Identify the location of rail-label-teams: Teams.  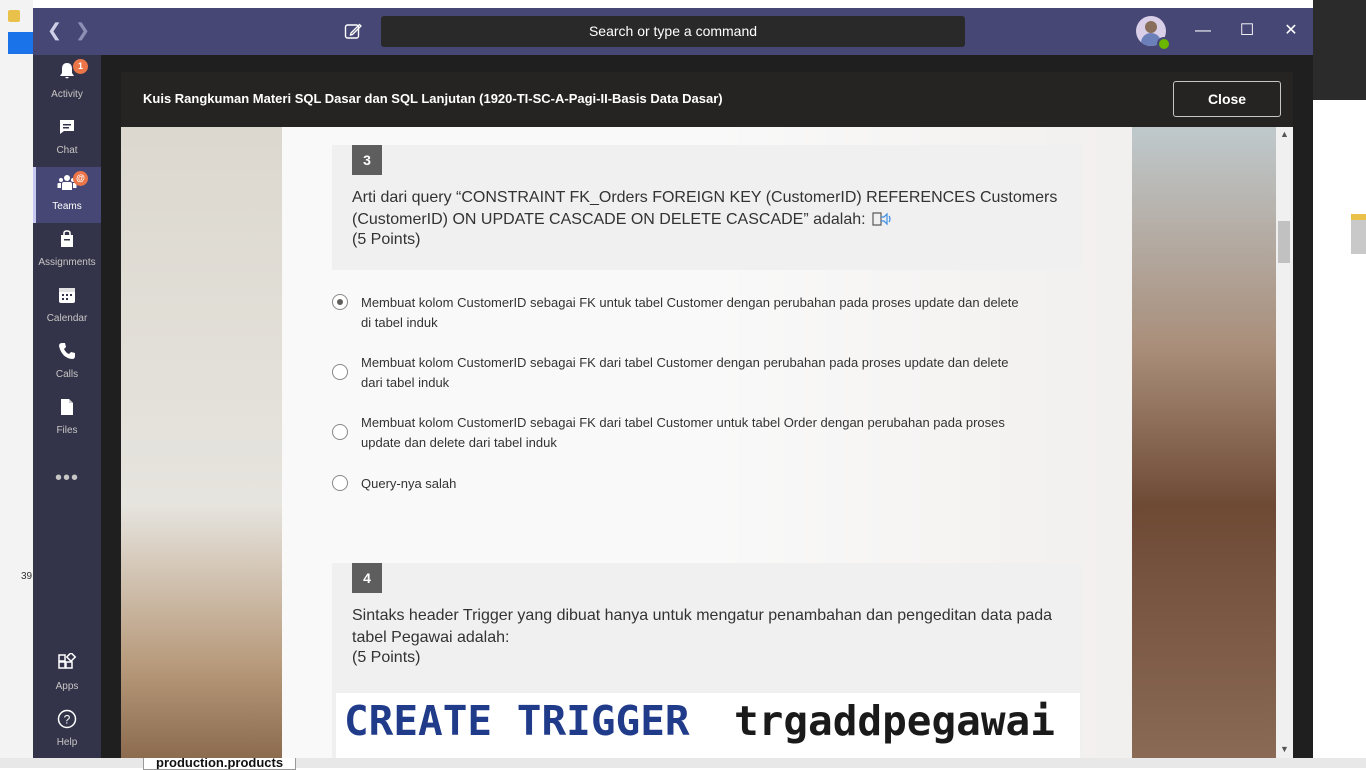
(67, 206).